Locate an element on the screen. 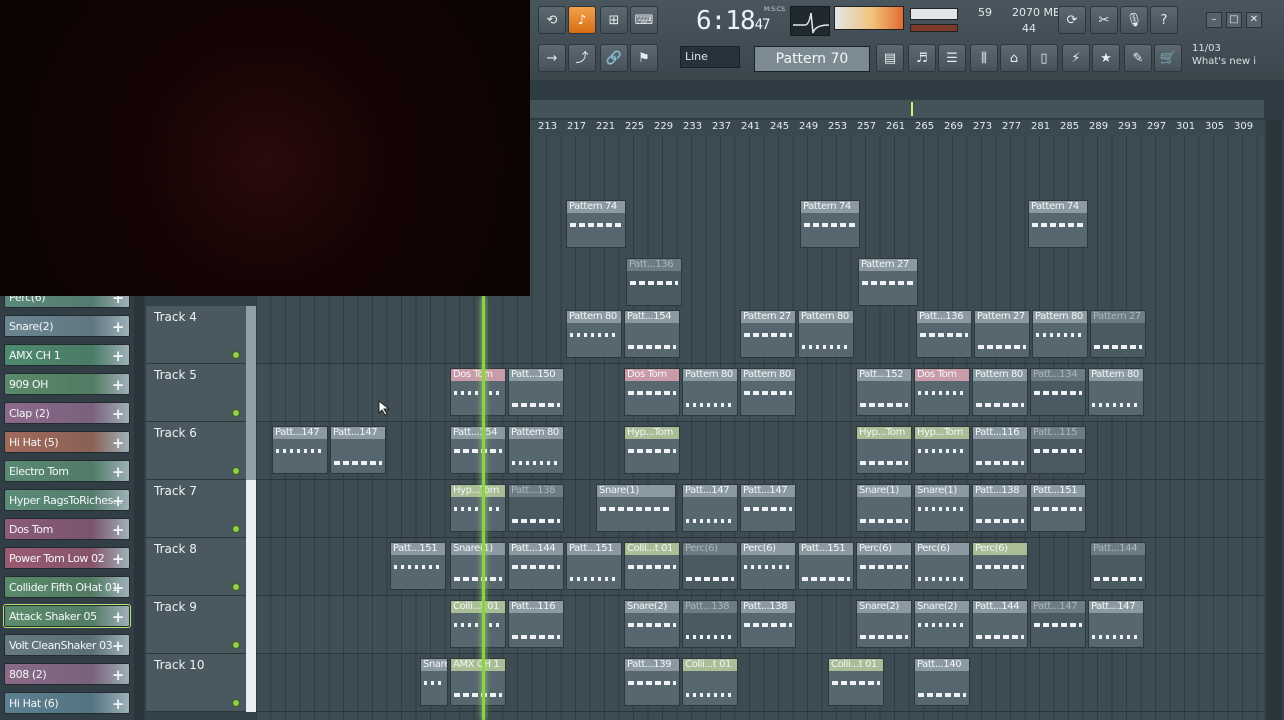 The width and height of the screenshot is (1284, 720). playlist-icon: ▤ is located at coordinates (890, 58).